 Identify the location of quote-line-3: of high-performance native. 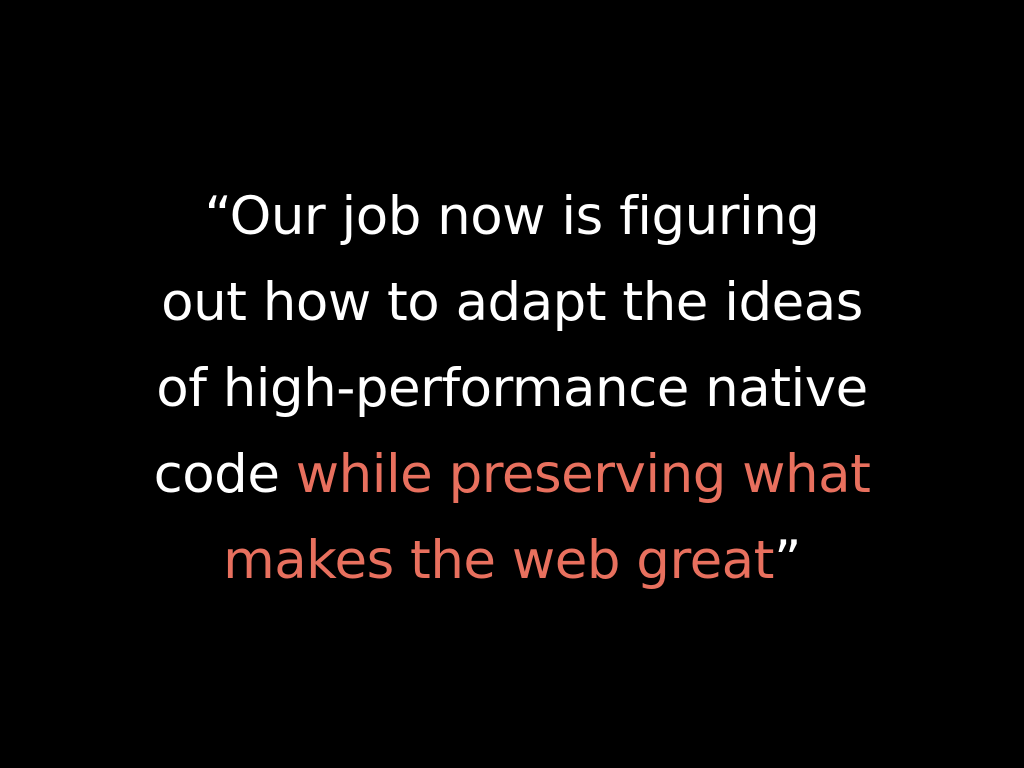
(512, 388).